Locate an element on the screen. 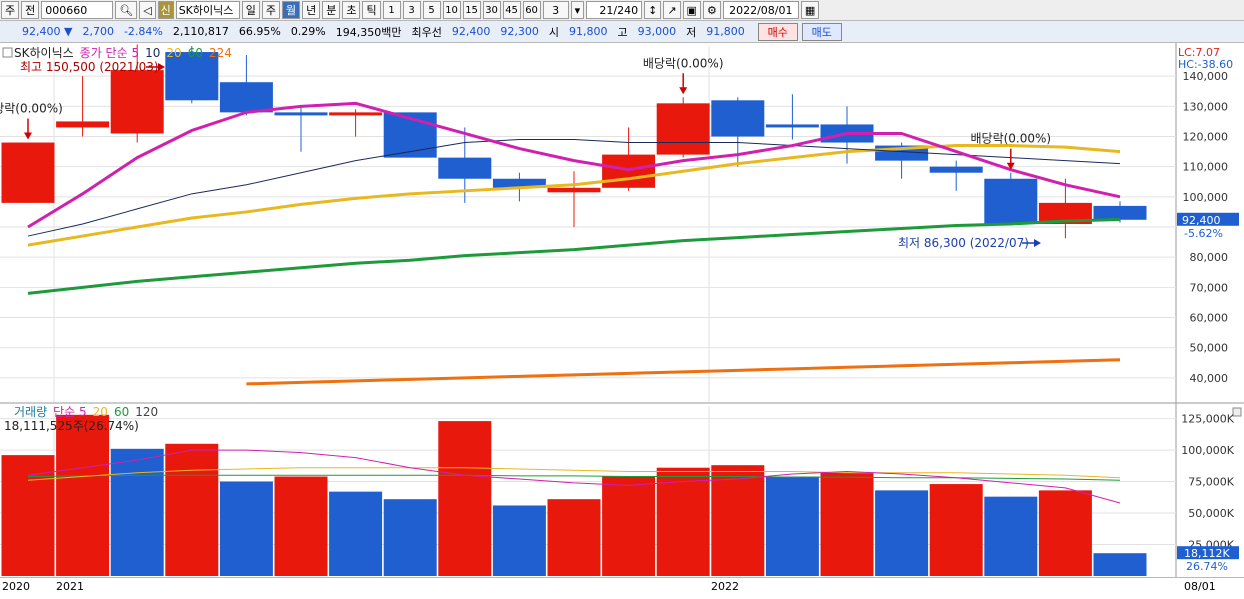 The height and width of the screenshot is (599, 1244). annotation-arrowhead is located at coordinates (1037, 243).